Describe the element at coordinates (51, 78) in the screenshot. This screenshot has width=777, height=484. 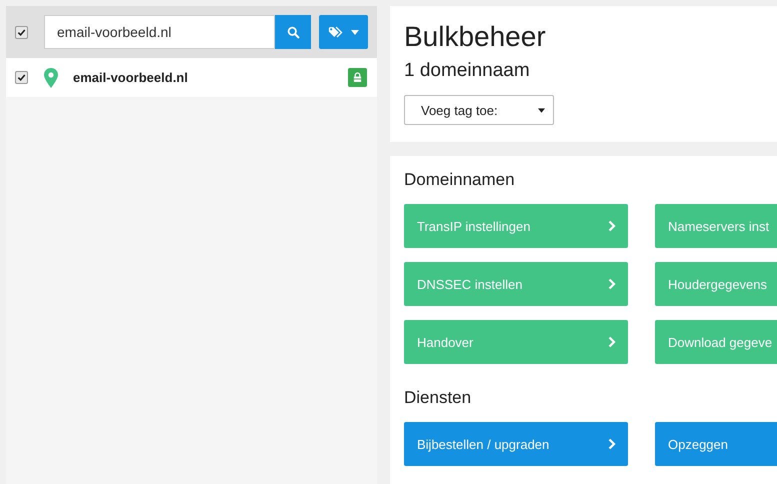
I see `map-pin-icon` at that location.